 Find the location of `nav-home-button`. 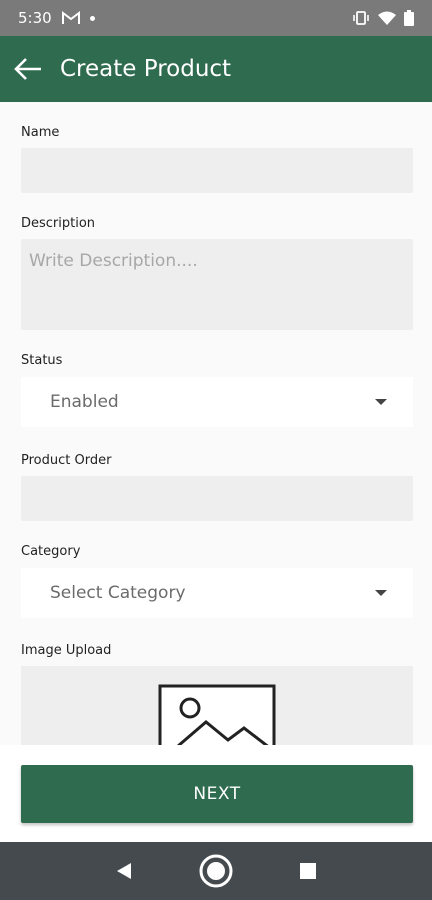

nav-home-button is located at coordinates (216, 871).